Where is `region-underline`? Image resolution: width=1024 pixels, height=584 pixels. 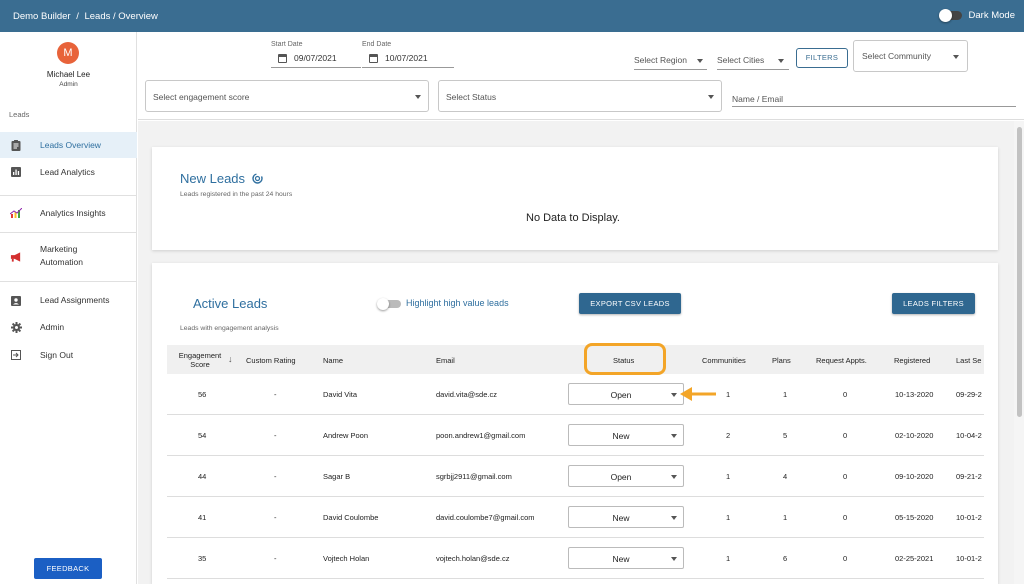 region-underline is located at coordinates (670, 69).